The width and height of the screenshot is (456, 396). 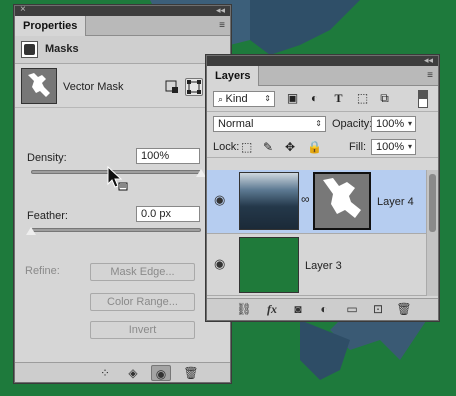 I want to click on blend-row: Normal ⇕ Opacity: 100% ▾, so click(x=322, y=124).